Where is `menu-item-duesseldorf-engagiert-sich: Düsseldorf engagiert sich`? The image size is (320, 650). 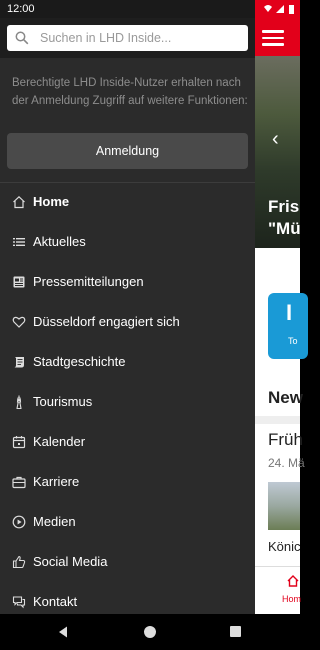
menu-item-duesseldorf-engagiert-sich: Düsseldorf engagiert sich is located at coordinates (127, 322).